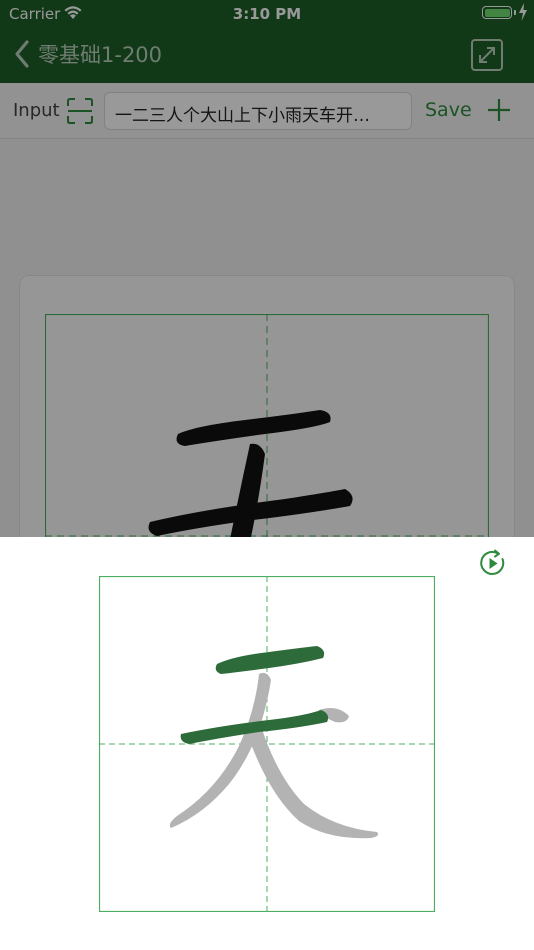  Describe the element at coordinates (22, 54) in the screenshot. I see `chevron-left-icon` at that location.